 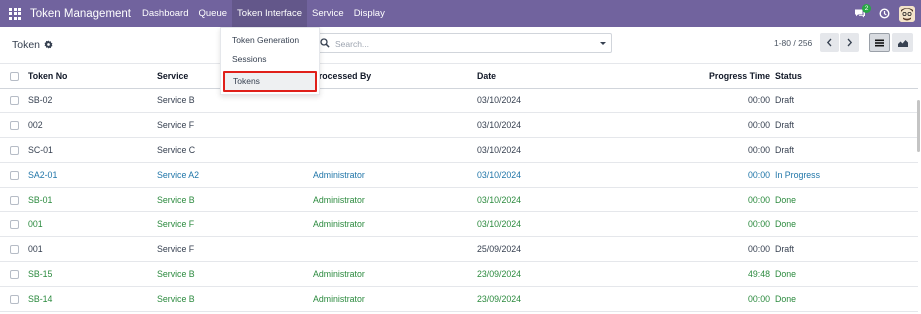 I want to click on table-row: SC-01 Service C 03/10/2024 00:00 Draft, so click(x=459, y=150).